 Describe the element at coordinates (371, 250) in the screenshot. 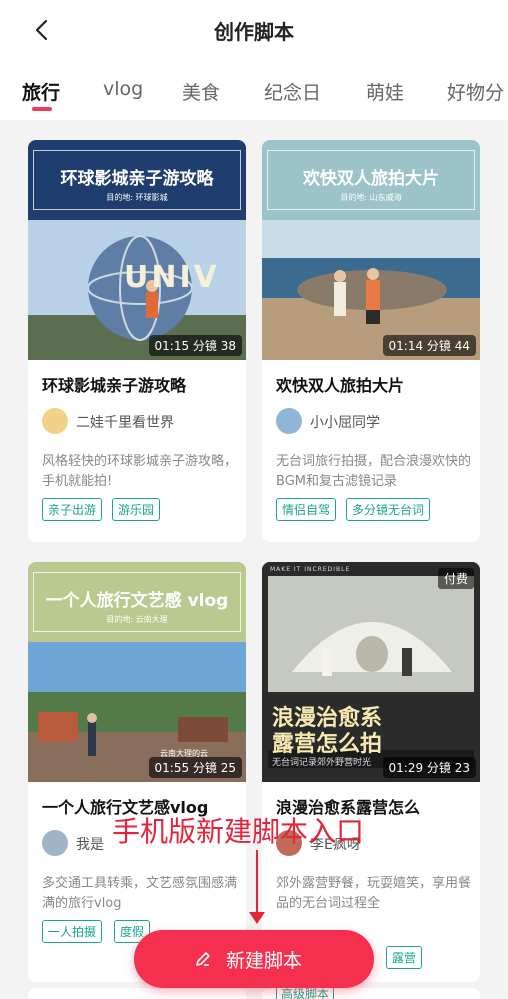

I see `card-thumbnail: 欢快双人旅拍大片 目的地: 山东威海 01:14 分镜 44` at that location.